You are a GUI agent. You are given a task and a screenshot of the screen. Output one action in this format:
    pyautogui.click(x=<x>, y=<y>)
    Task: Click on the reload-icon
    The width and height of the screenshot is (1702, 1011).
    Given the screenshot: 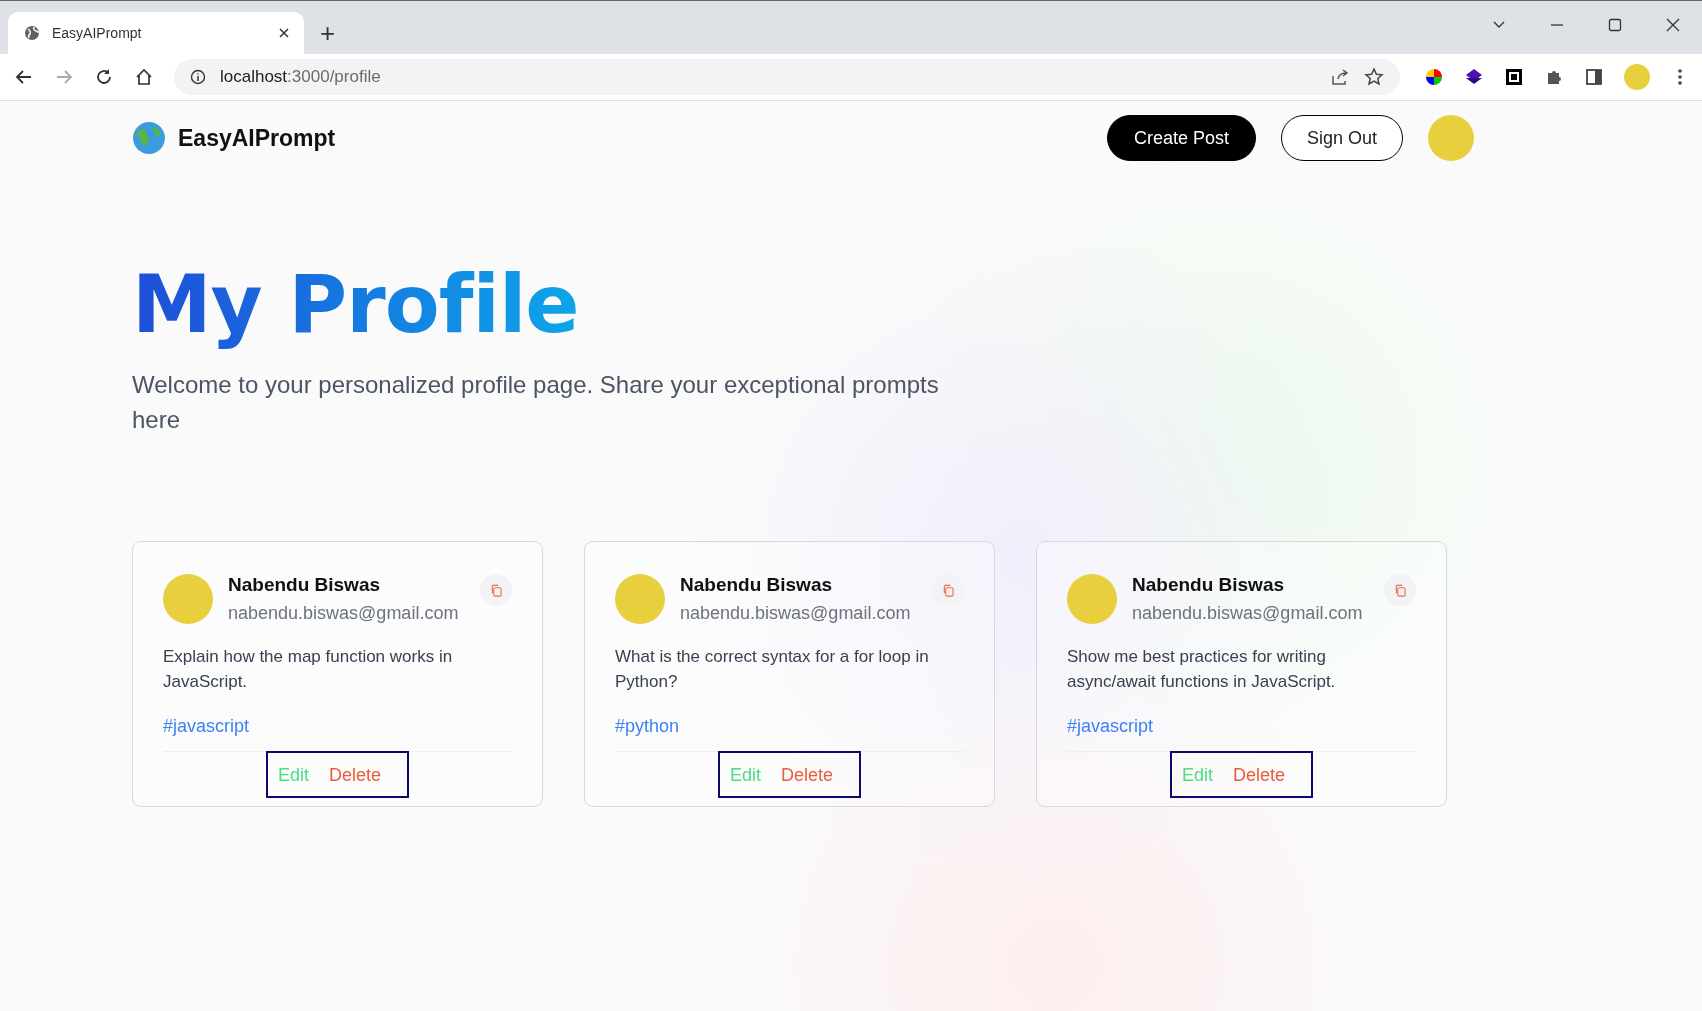 What is the action you would take?
    pyautogui.click(x=104, y=77)
    